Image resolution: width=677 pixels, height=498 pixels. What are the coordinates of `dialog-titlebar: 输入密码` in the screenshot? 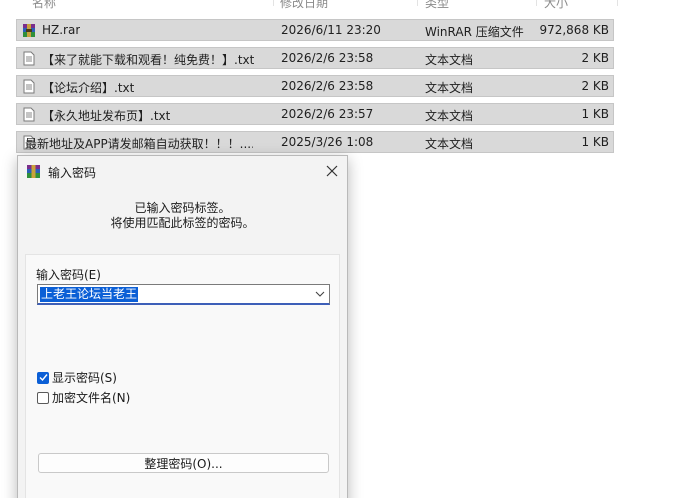 It's located at (182, 171).